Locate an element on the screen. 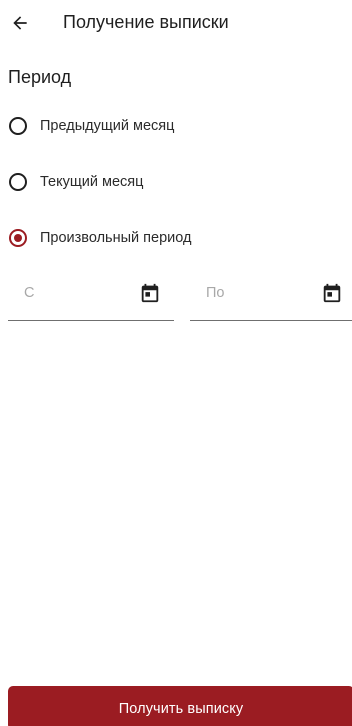  radio-label-current-month: Текущий месяц is located at coordinates (92, 182).